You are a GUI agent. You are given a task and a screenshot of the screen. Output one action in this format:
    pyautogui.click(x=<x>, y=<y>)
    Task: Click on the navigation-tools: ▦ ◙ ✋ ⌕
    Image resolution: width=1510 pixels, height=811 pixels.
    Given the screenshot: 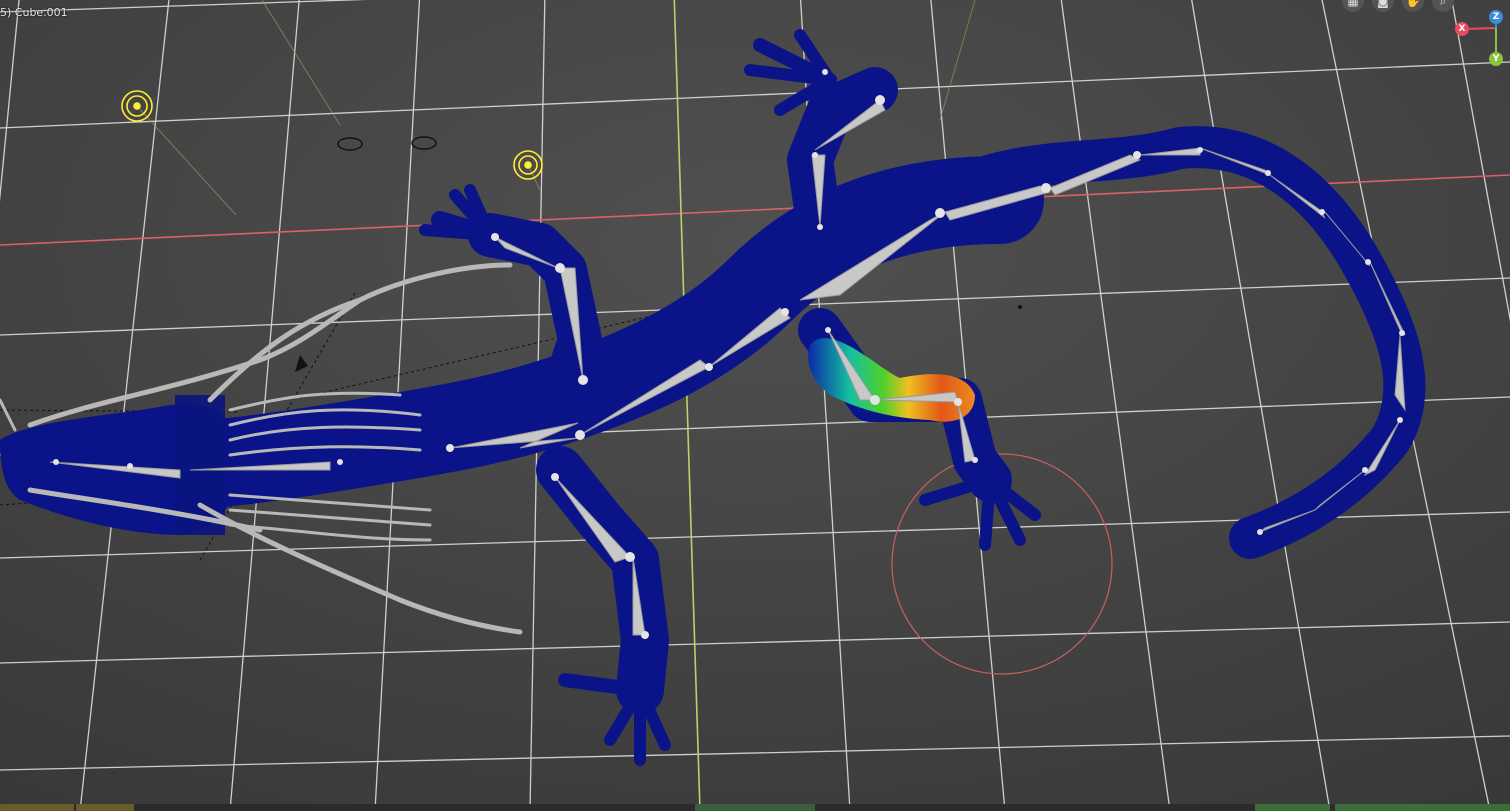 What is the action you would take?
    pyautogui.click(x=1400, y=8)
    